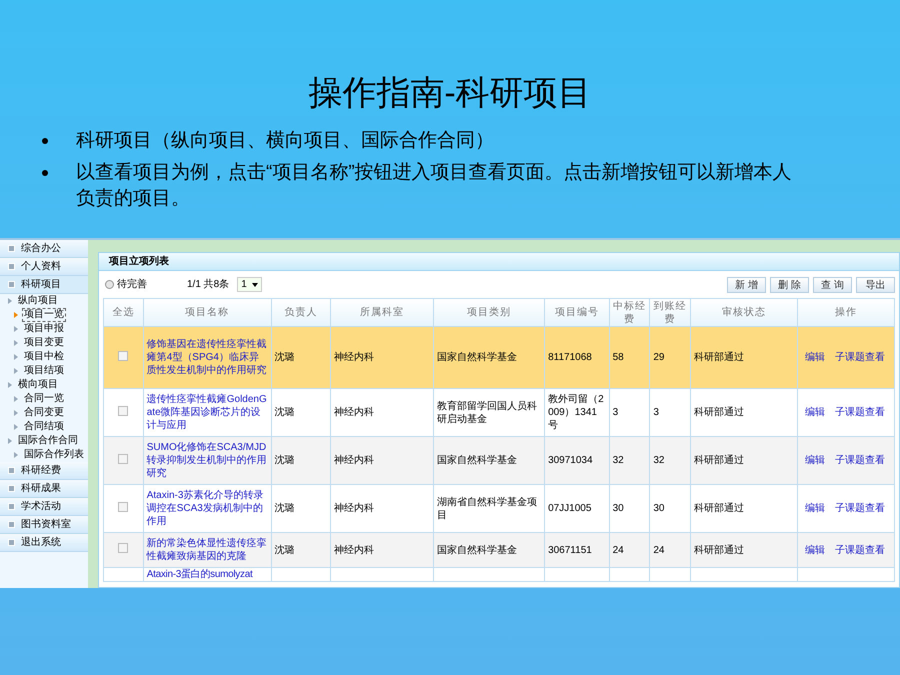 The width and height of the screenshot is (900, 675). Describe the element at coordinates (38, 385) in the screenshot. I see `sidebar-subitem: 横向项目` at that location.